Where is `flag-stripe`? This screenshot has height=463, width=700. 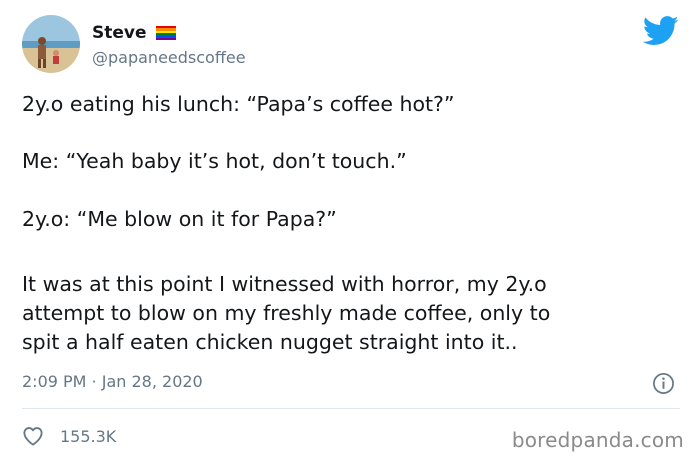
flag-stripe is located at coordinates (165, 38).